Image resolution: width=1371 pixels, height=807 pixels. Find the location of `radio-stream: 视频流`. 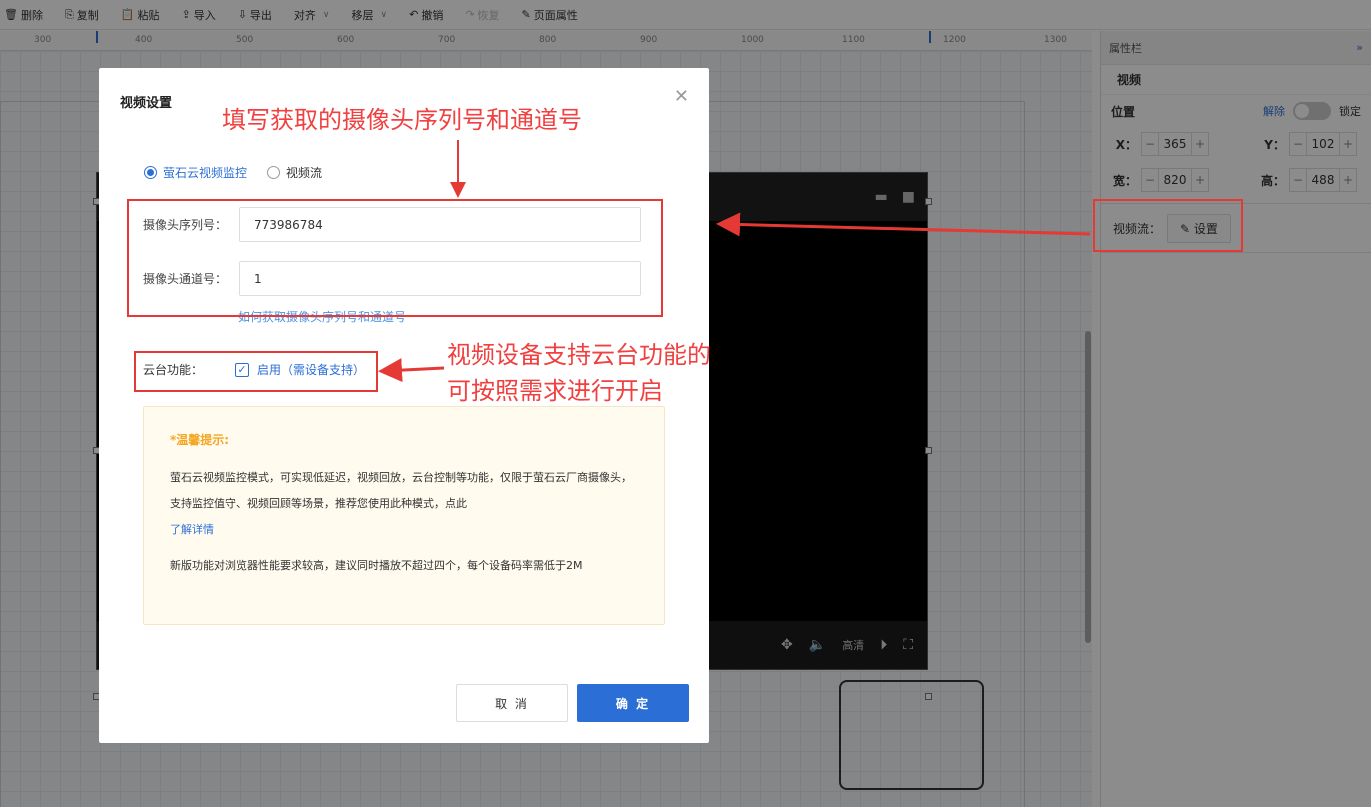

radio-stream: 视频流 is located at coordinates (294, 172).